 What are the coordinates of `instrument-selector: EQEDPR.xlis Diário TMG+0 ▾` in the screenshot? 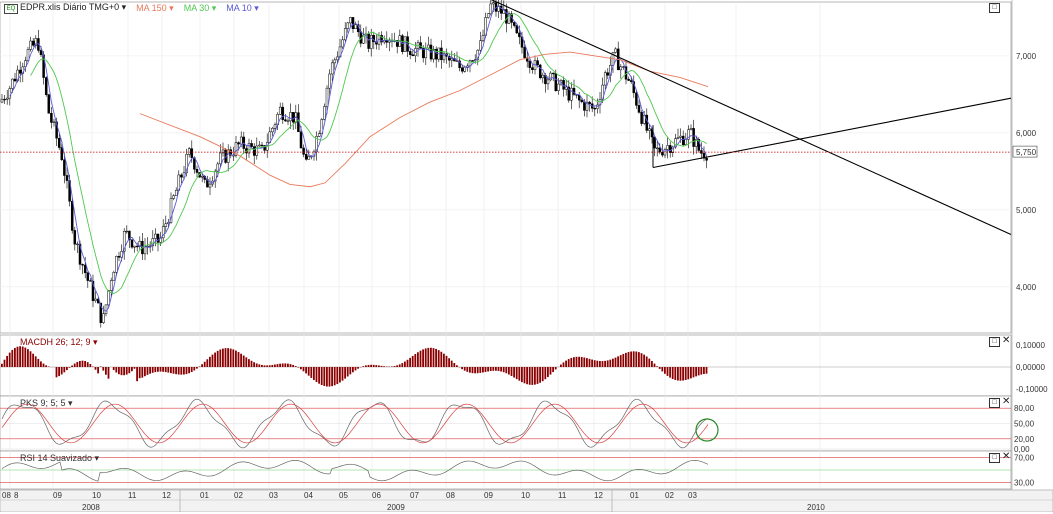 It's located at (65, 8).